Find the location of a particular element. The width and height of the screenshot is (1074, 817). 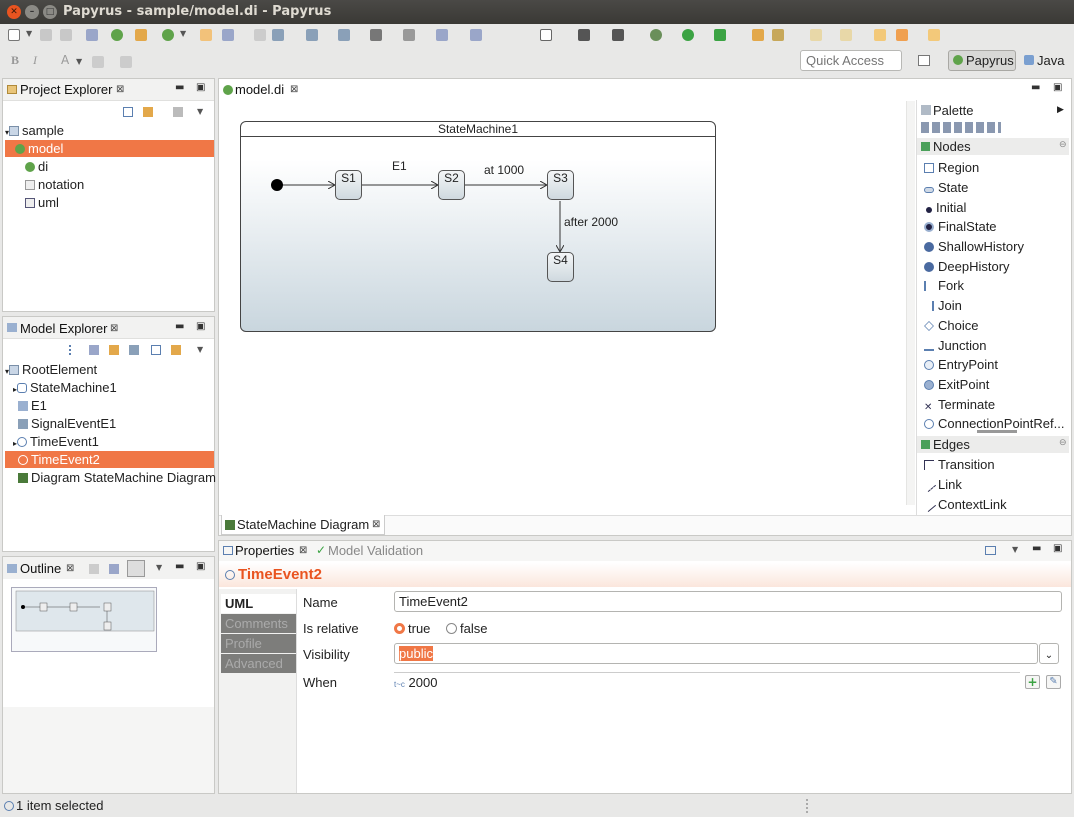

tree-item-rootelement: ▾ RootElement is located at coordinates (51, 369).